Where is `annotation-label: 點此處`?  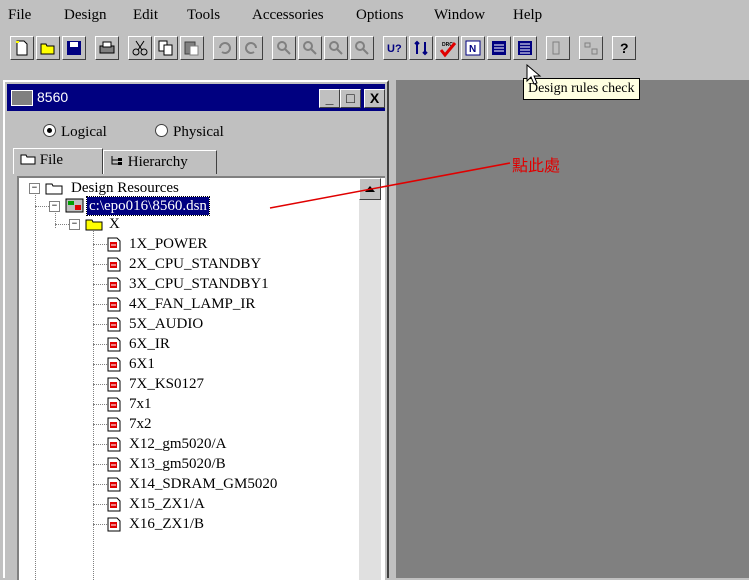
annotation-label: 點此處 is located at coordinates (536, 165).